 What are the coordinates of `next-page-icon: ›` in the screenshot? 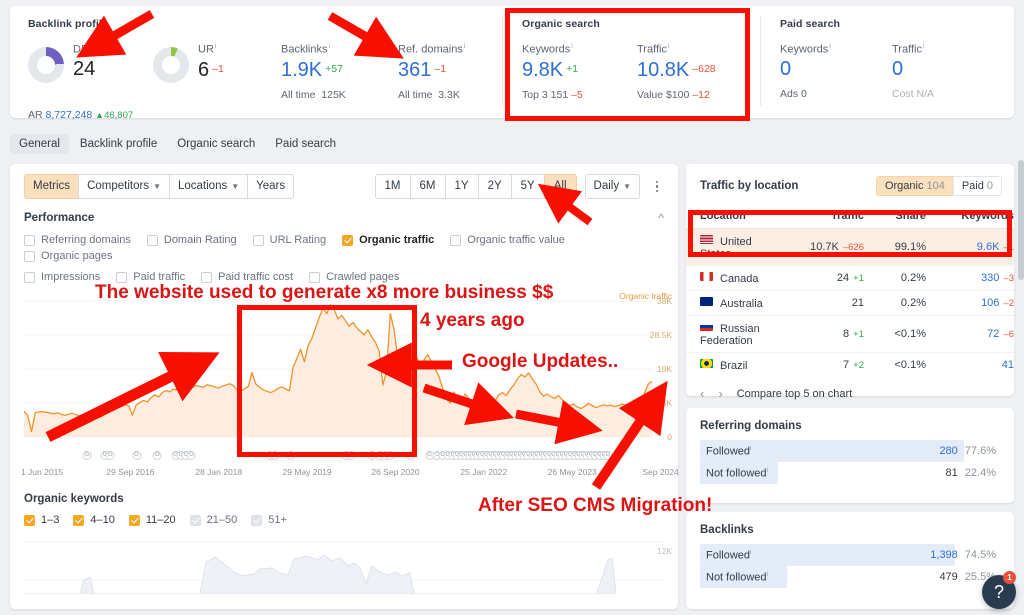 It's located at (720, 393).